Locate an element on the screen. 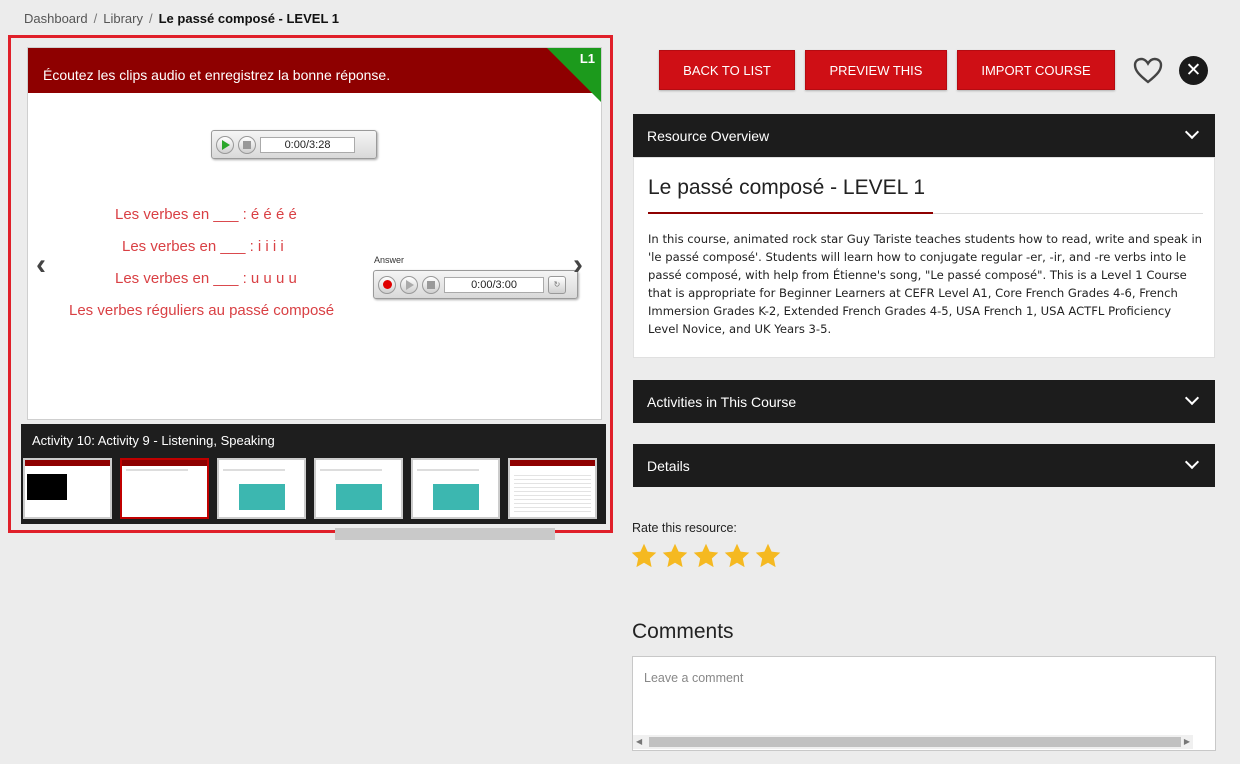 The image size is (1240, 764). record-button is located at coordinates (387, 284).